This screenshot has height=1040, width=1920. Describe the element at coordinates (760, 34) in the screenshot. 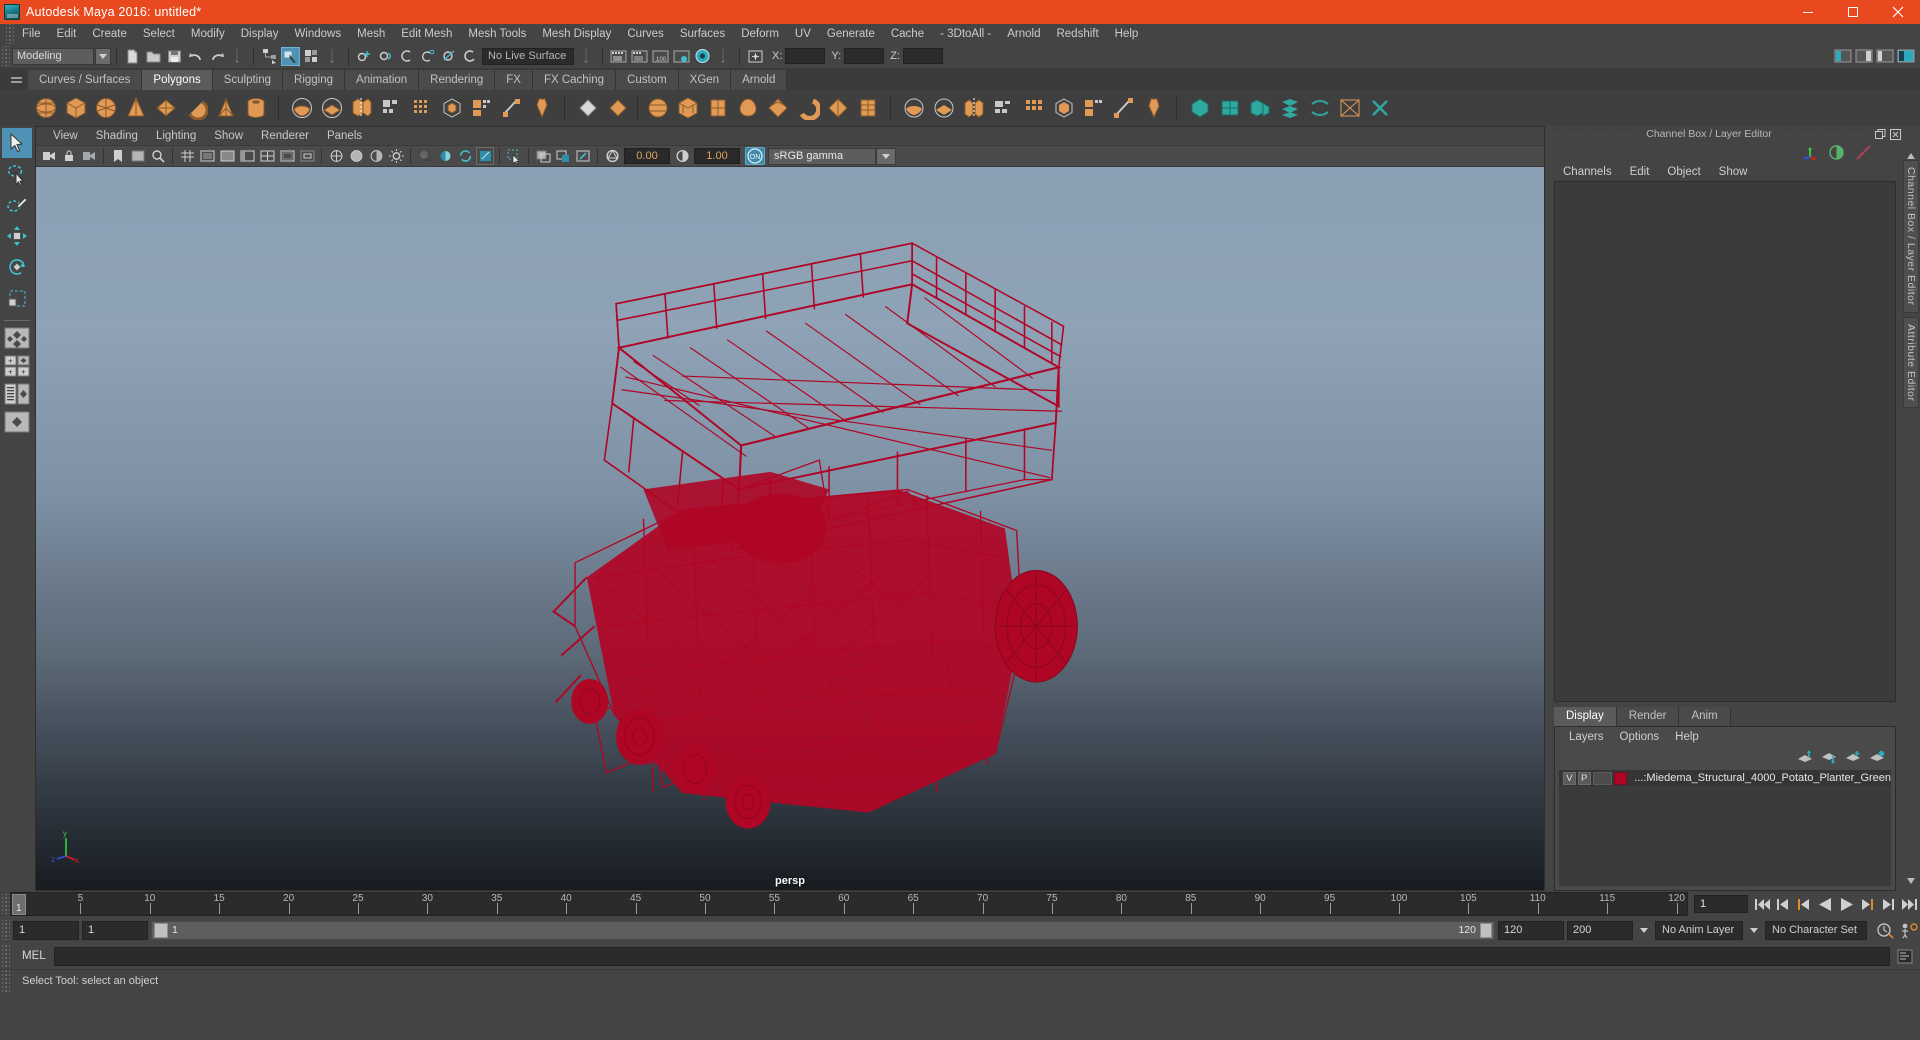

I see `menu-deform: Deform` at that location.